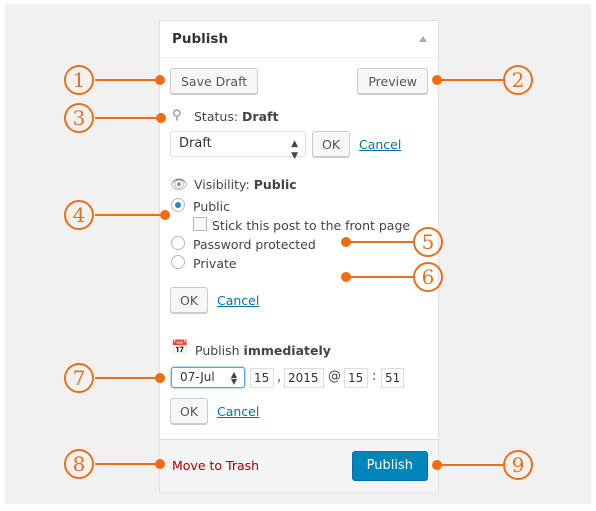 The image size is (596, 511). Describe the element at coordinates (215, 465) in the screenshot. I see `move-to-trash-link: Move to Trash` at that location.